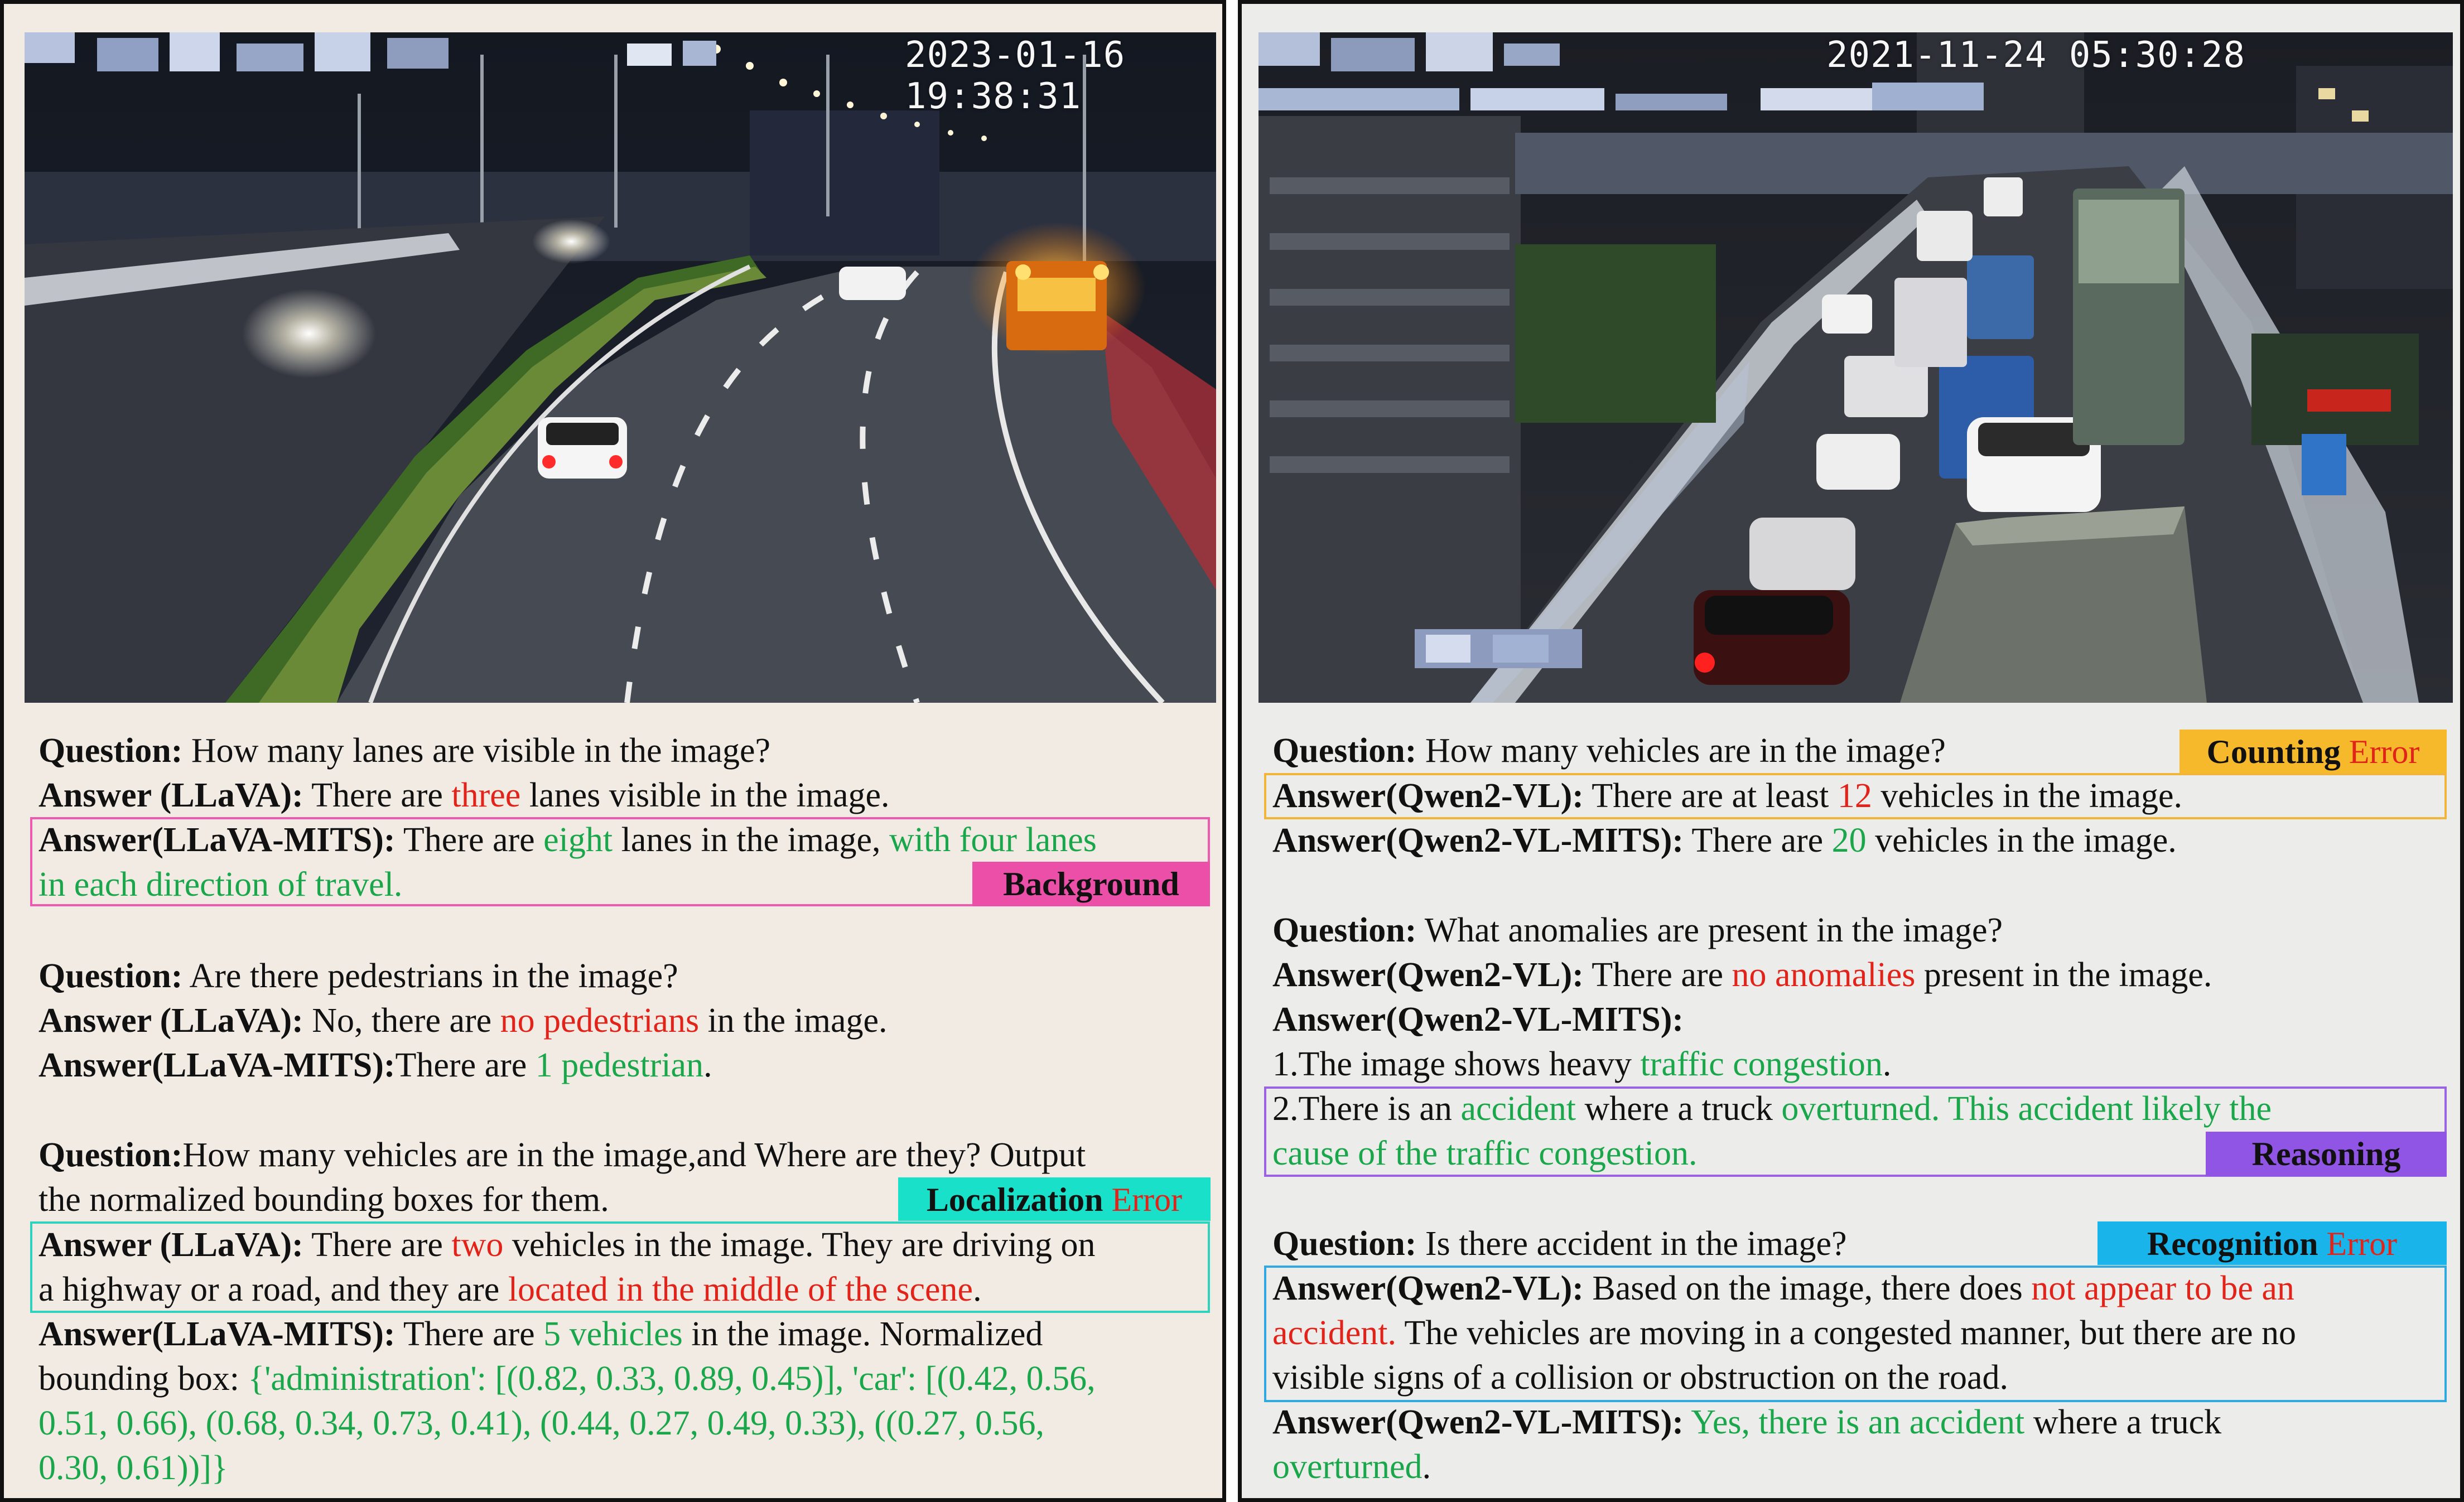 The image size is (2464, 1502). Describe the element at coordinates (1808, 1288) in the screenshot. I see `answer-text: Based on the image, there does` at that location.